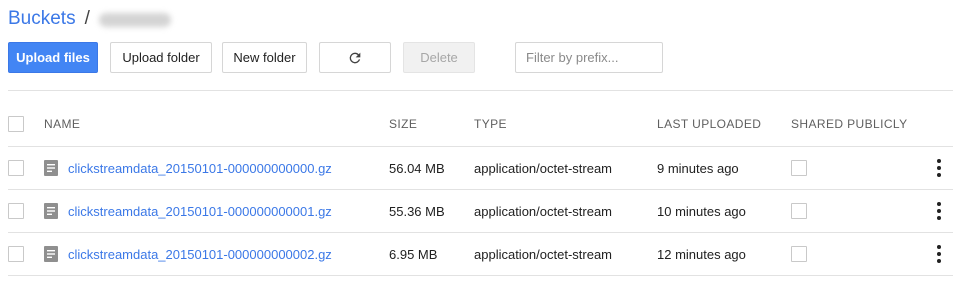  I want to click on select-all-cell, so click(16, 124).